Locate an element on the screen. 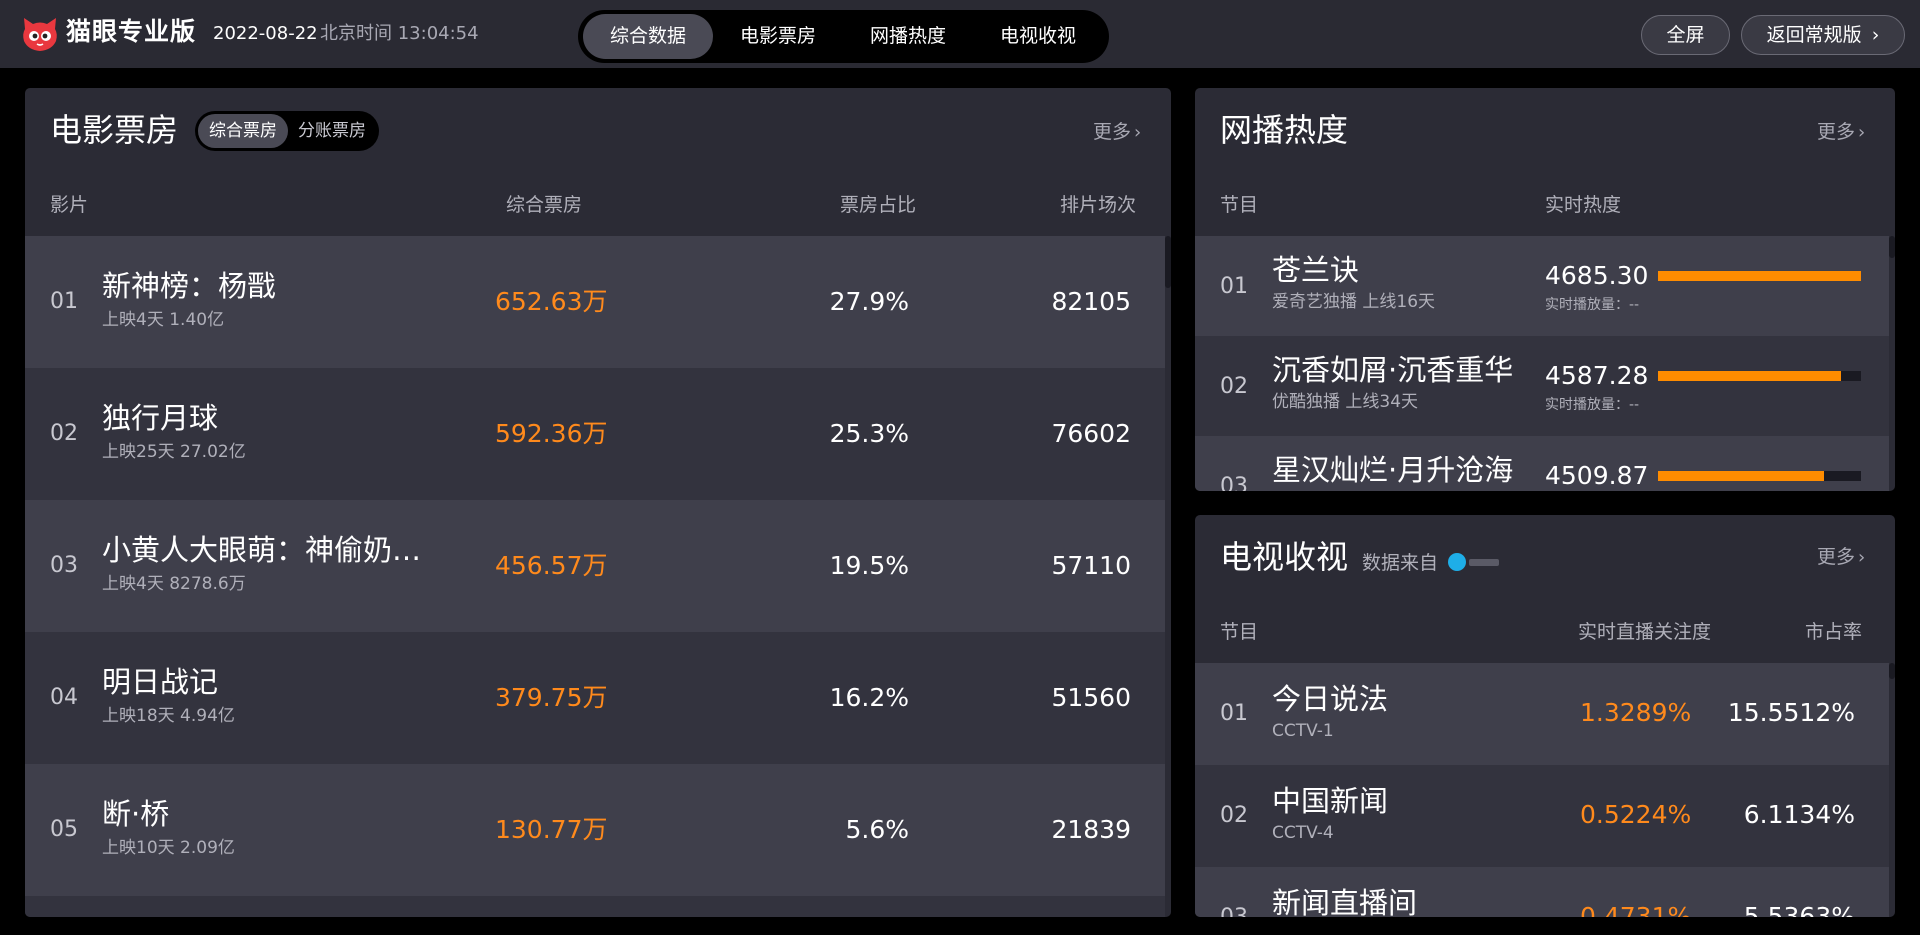 The height and width of the screenshot is (935, 1920). table-row: 04 明日战记 上映18天 4.94亿 379.75万 16.2% 51560 is located at coordinates (595, 698).